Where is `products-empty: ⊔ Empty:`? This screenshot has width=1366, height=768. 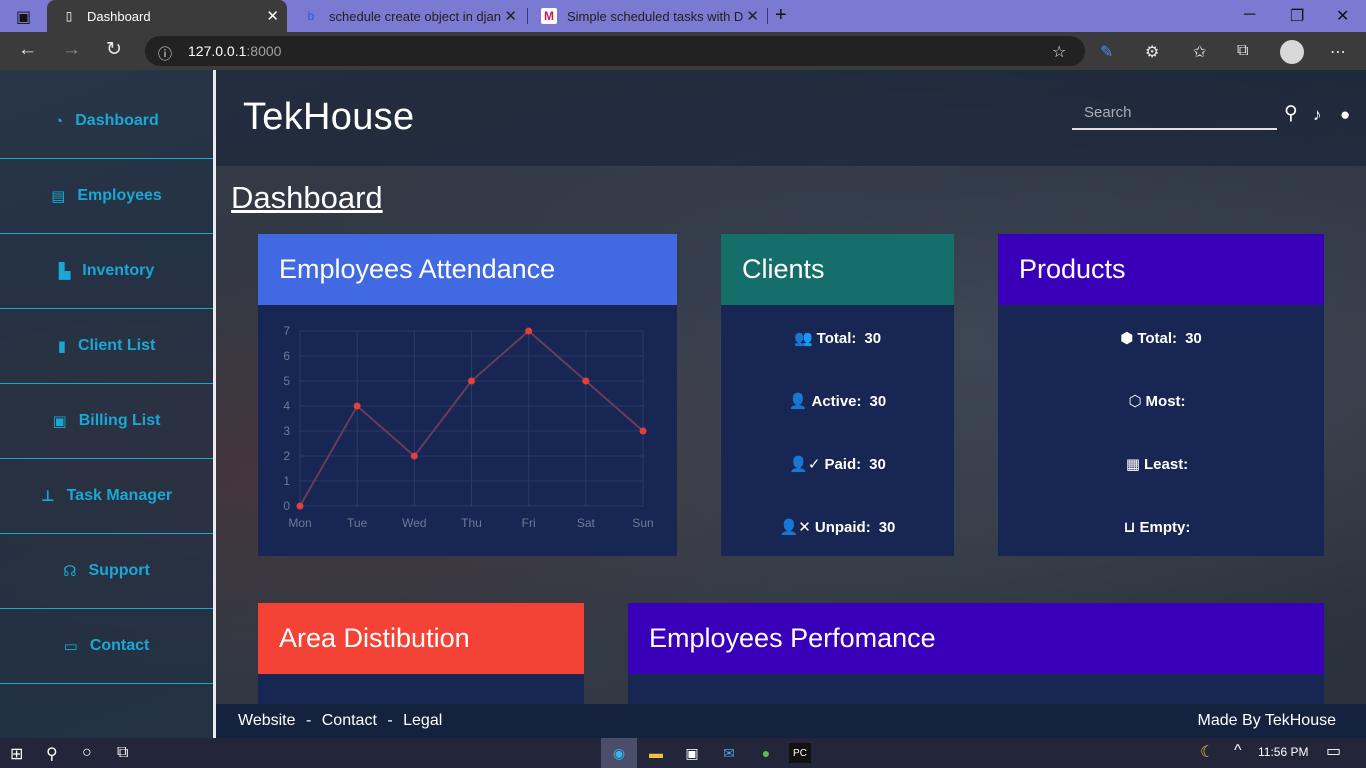 products-empty: ⊔ Empty: is located at coordinates (1157, 527).